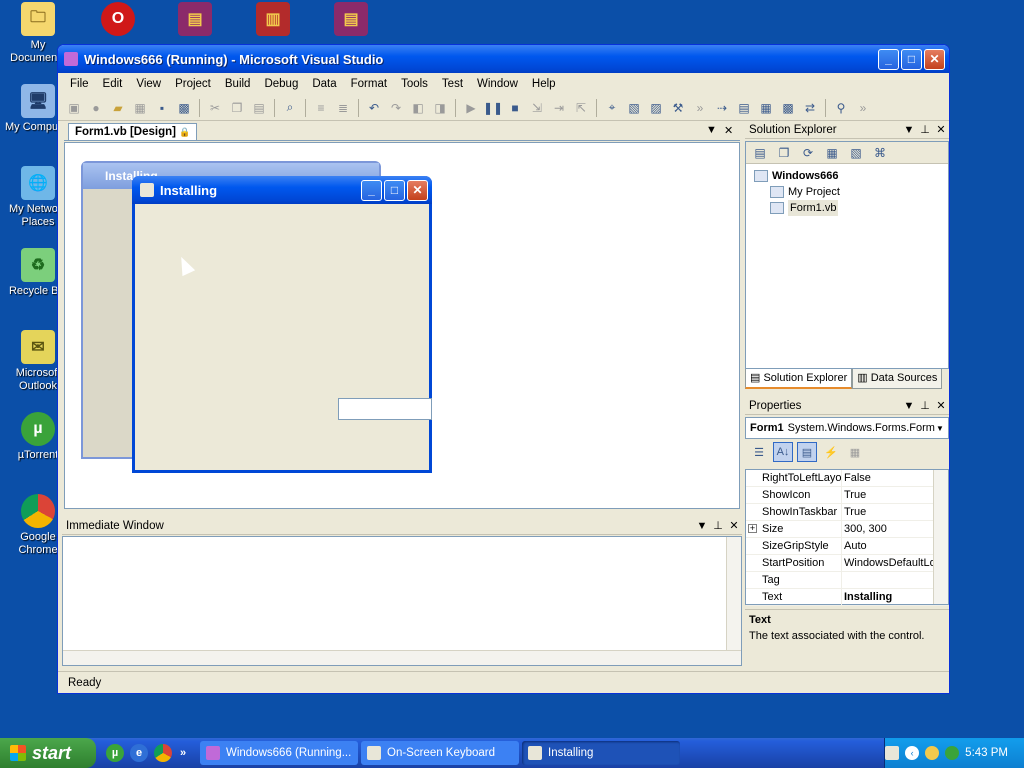  Describe the element at coordinates (374, 108) in the screenshot. I see `undo-icon: ↶` at that location.